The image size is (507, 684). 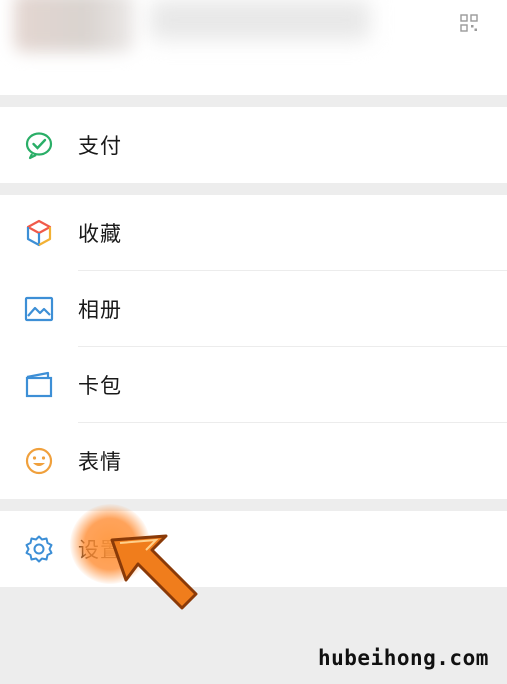 I want to click on menu-item-favorites: 收藏, so click(x=253, y=233).